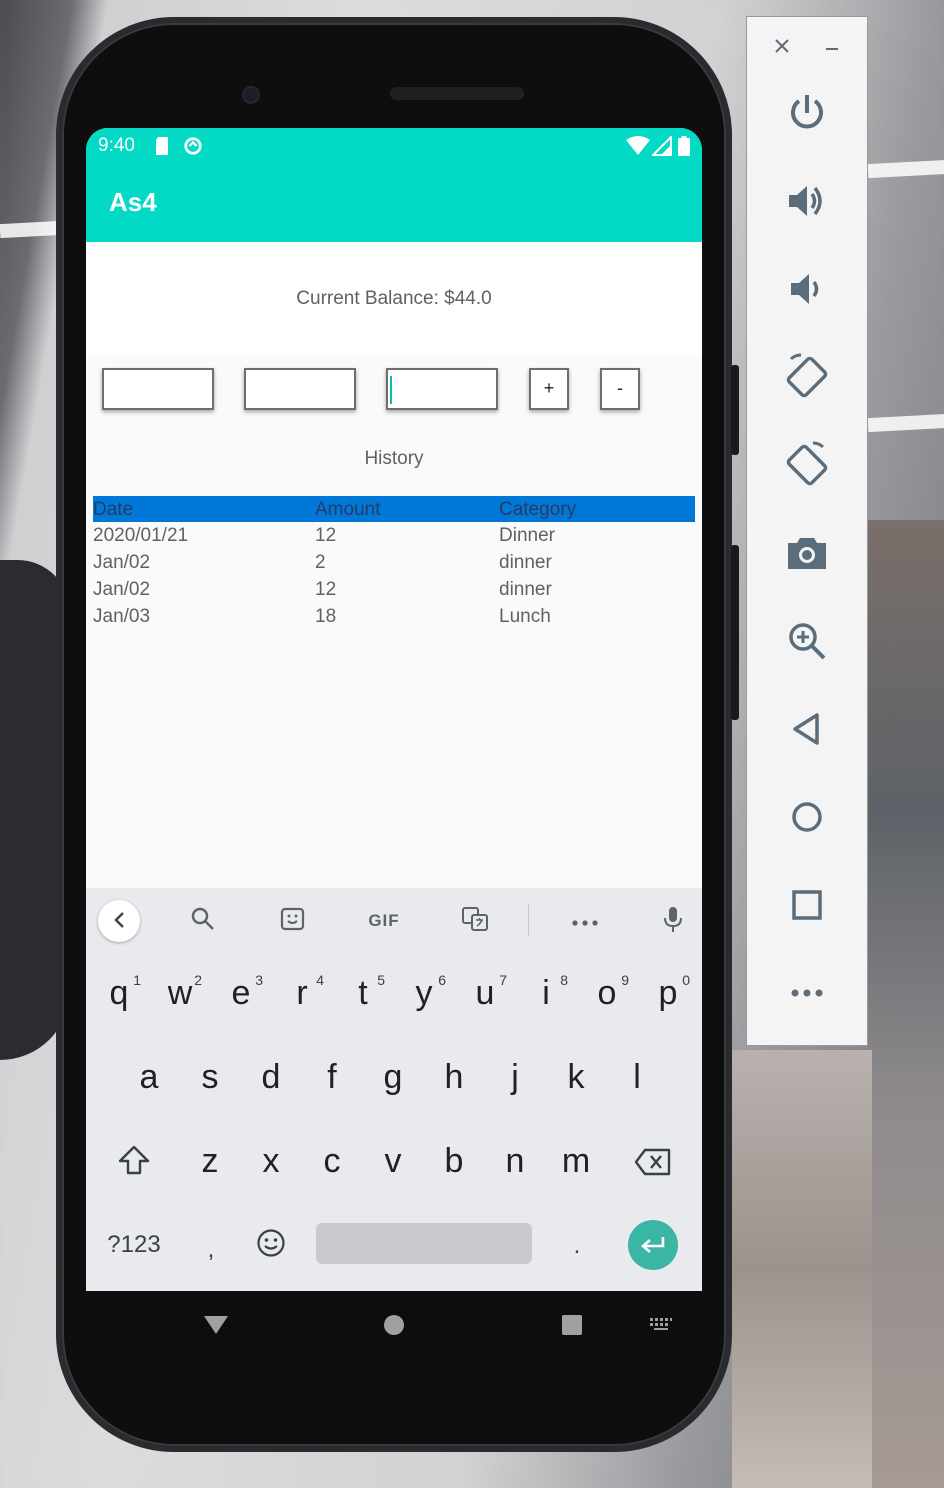  I want to click on key-p: p0, so click(668, 992).